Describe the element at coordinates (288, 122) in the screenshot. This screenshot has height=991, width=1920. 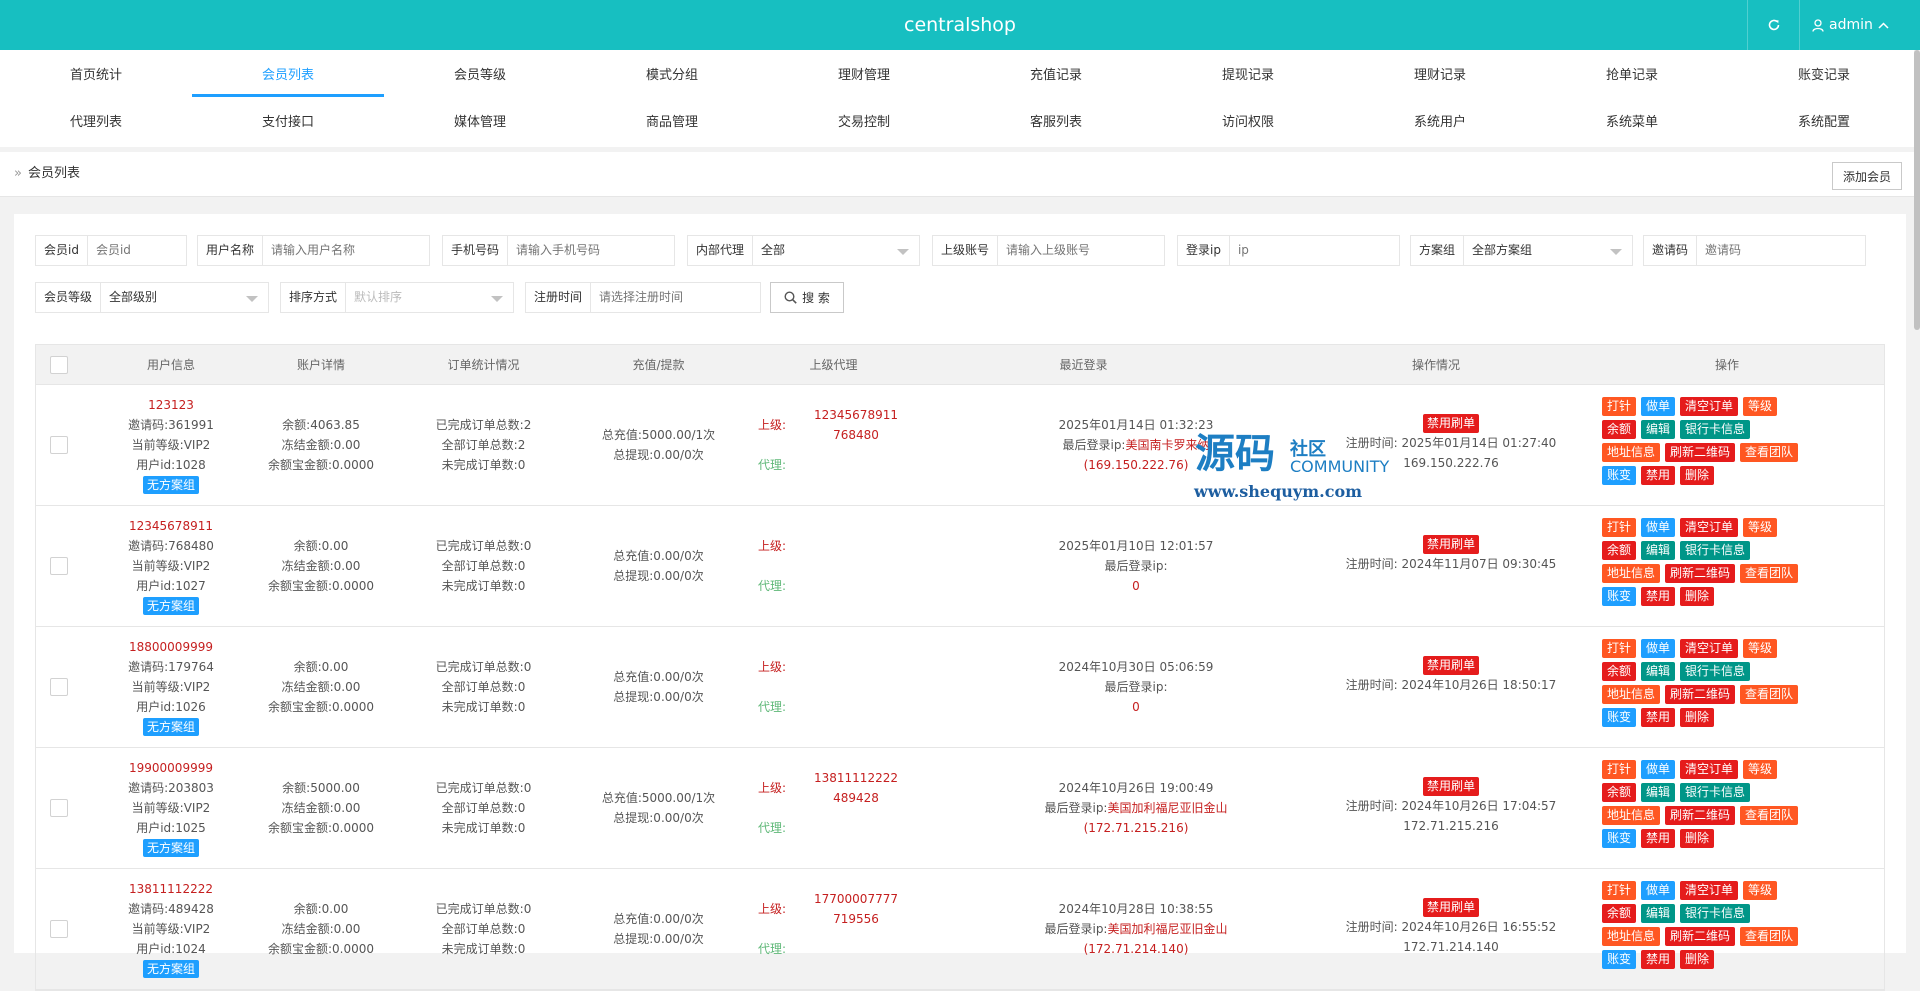
I see `nav-item-12: 支付接口` at that location.